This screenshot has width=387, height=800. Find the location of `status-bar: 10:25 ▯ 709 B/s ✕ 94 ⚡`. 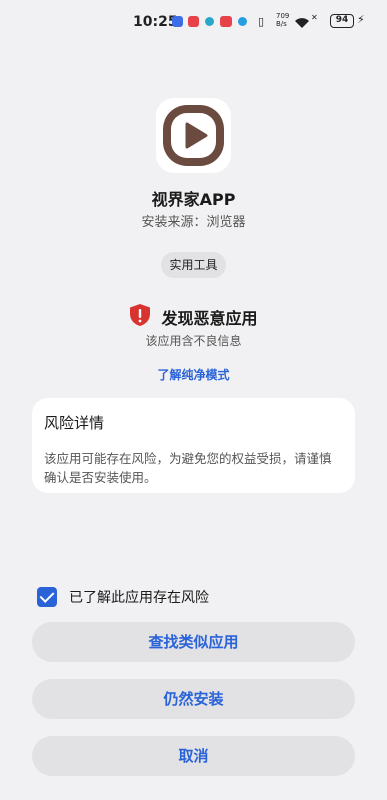

status-bar: 10:25 ▯ 709 B/s ✕ 94 ⚡ is located at coordinates (193, 22).